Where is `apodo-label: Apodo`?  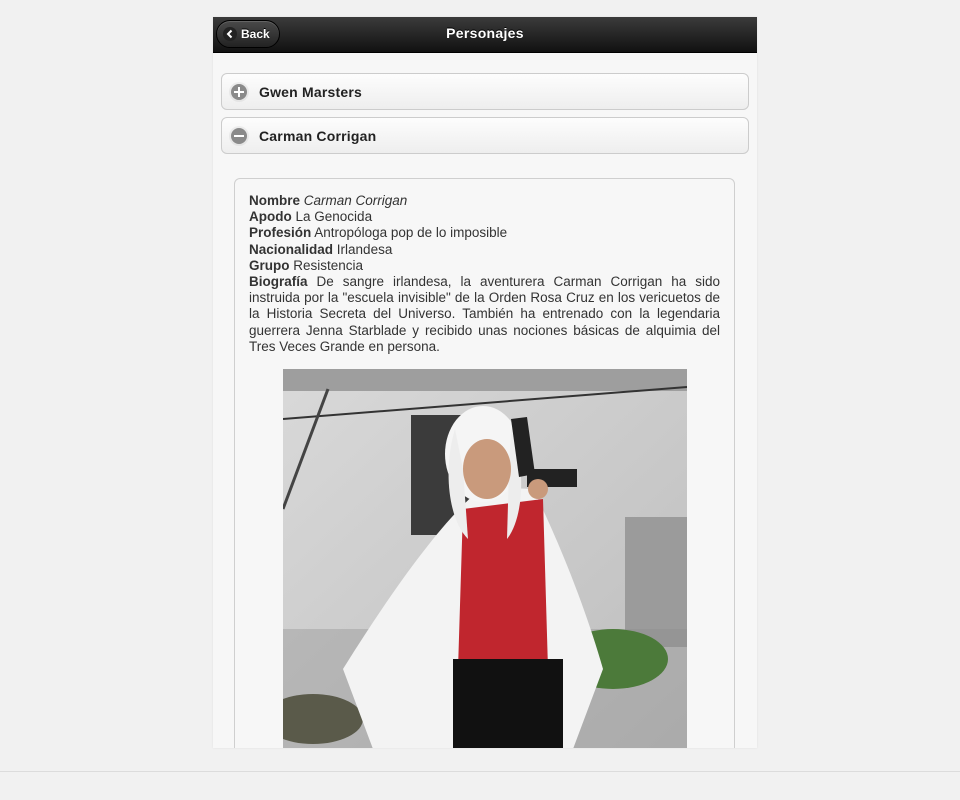 apodo-label: Apodo is located at coordinates (270, 217).